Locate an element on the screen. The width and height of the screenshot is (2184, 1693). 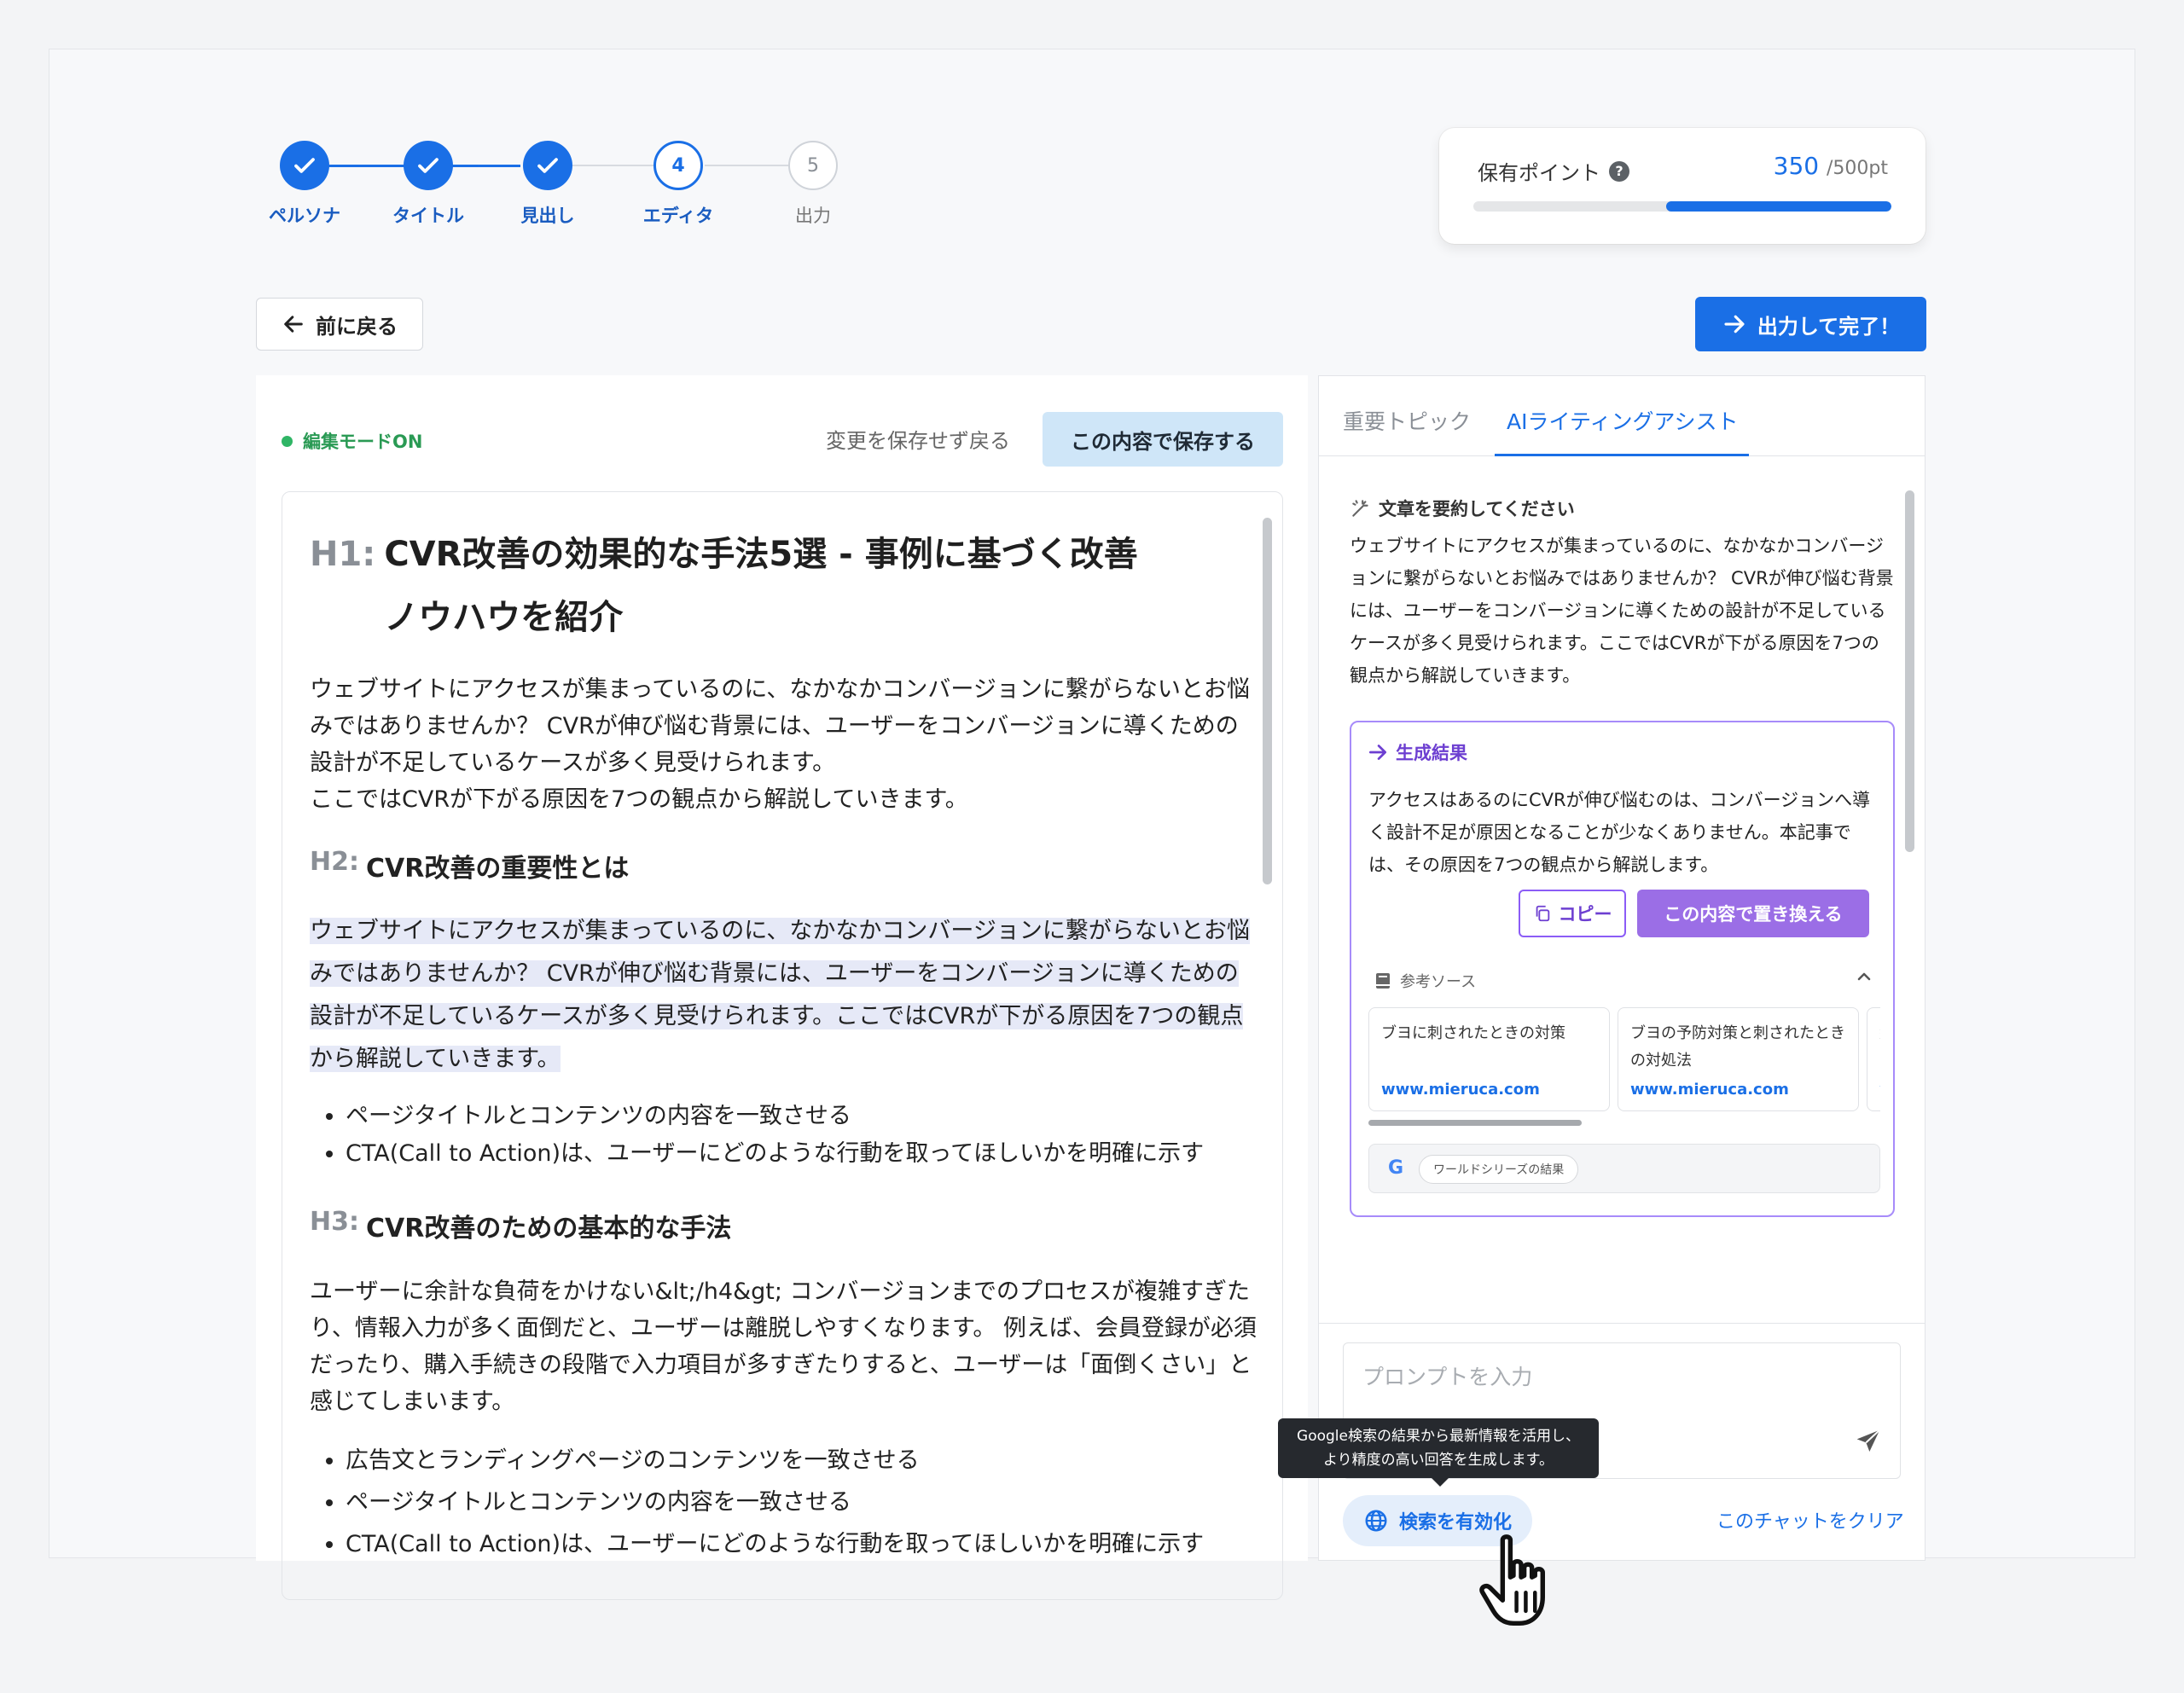
step-label: エディタ is located at coordinates (678, 216).